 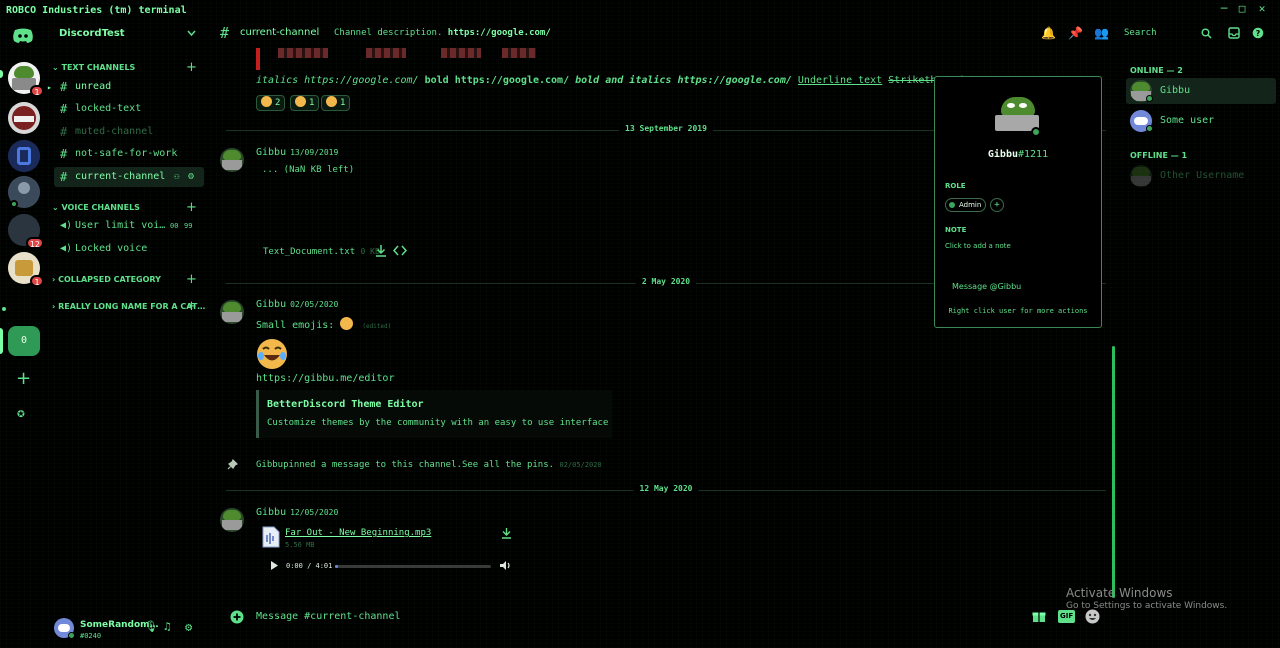 What do you see at coordinates (55, 67) in the screenshot?
I see `chevron-icon: ⌄` at bounding box center [55, 67].